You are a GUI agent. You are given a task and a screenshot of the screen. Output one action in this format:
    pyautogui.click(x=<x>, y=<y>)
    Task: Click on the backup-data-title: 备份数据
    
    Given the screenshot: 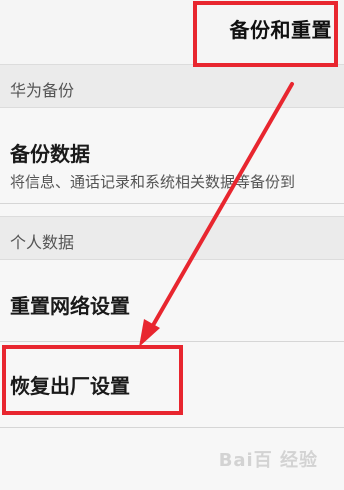 What is the action you would take?
    pyautogui.click(x=50, y=154)
    